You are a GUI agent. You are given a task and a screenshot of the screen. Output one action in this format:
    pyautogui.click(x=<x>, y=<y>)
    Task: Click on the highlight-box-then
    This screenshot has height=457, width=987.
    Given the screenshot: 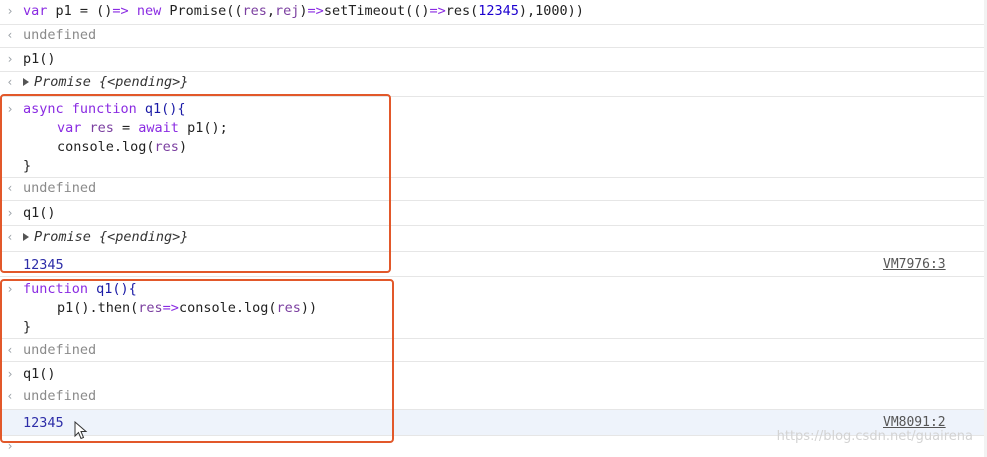 What is the action you would take?
    pyautogui.click(x=197, y=361)
    